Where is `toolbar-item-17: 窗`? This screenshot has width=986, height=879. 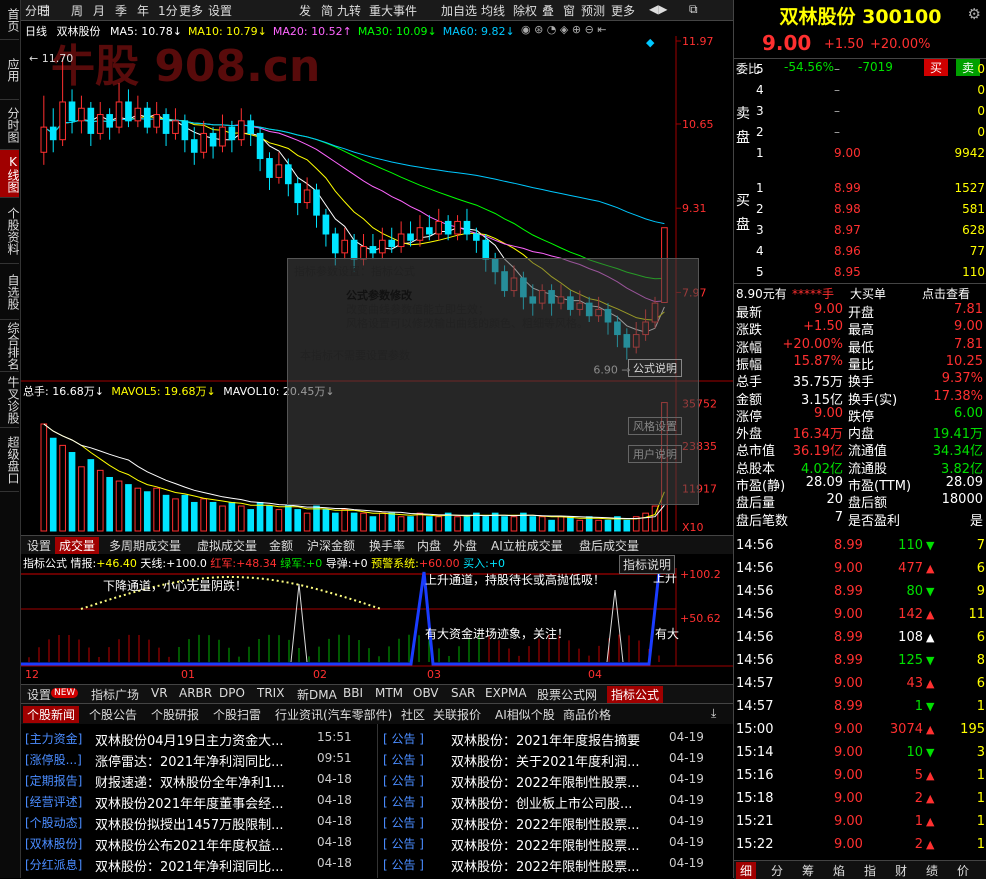
toolbar-item-17: 窗 is located at coordinates (569, 10).